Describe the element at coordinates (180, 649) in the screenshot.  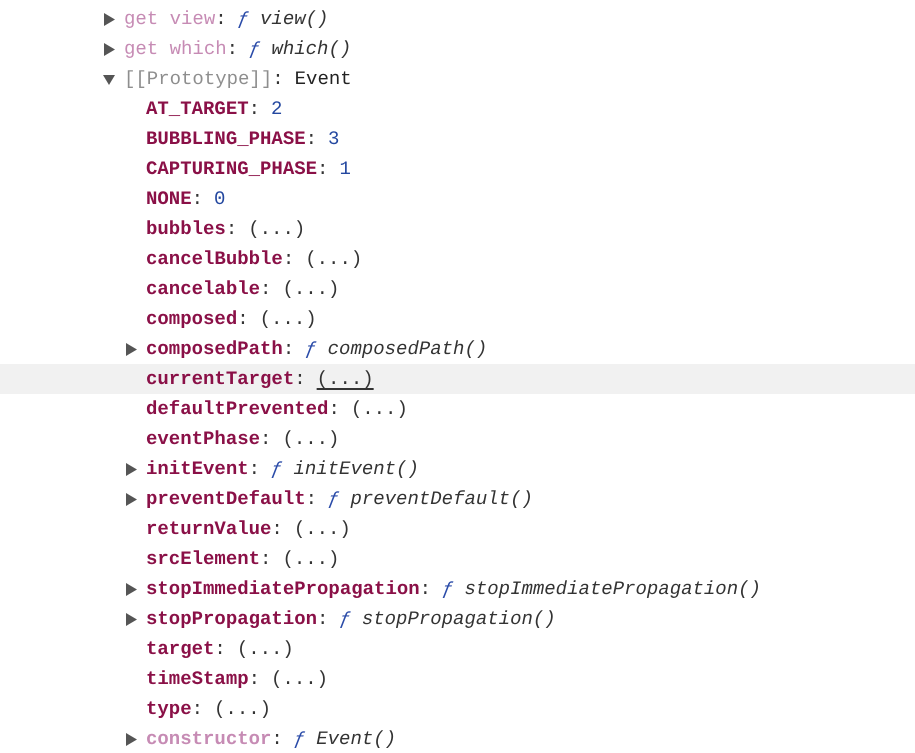
I see `property-key: target` at that location.